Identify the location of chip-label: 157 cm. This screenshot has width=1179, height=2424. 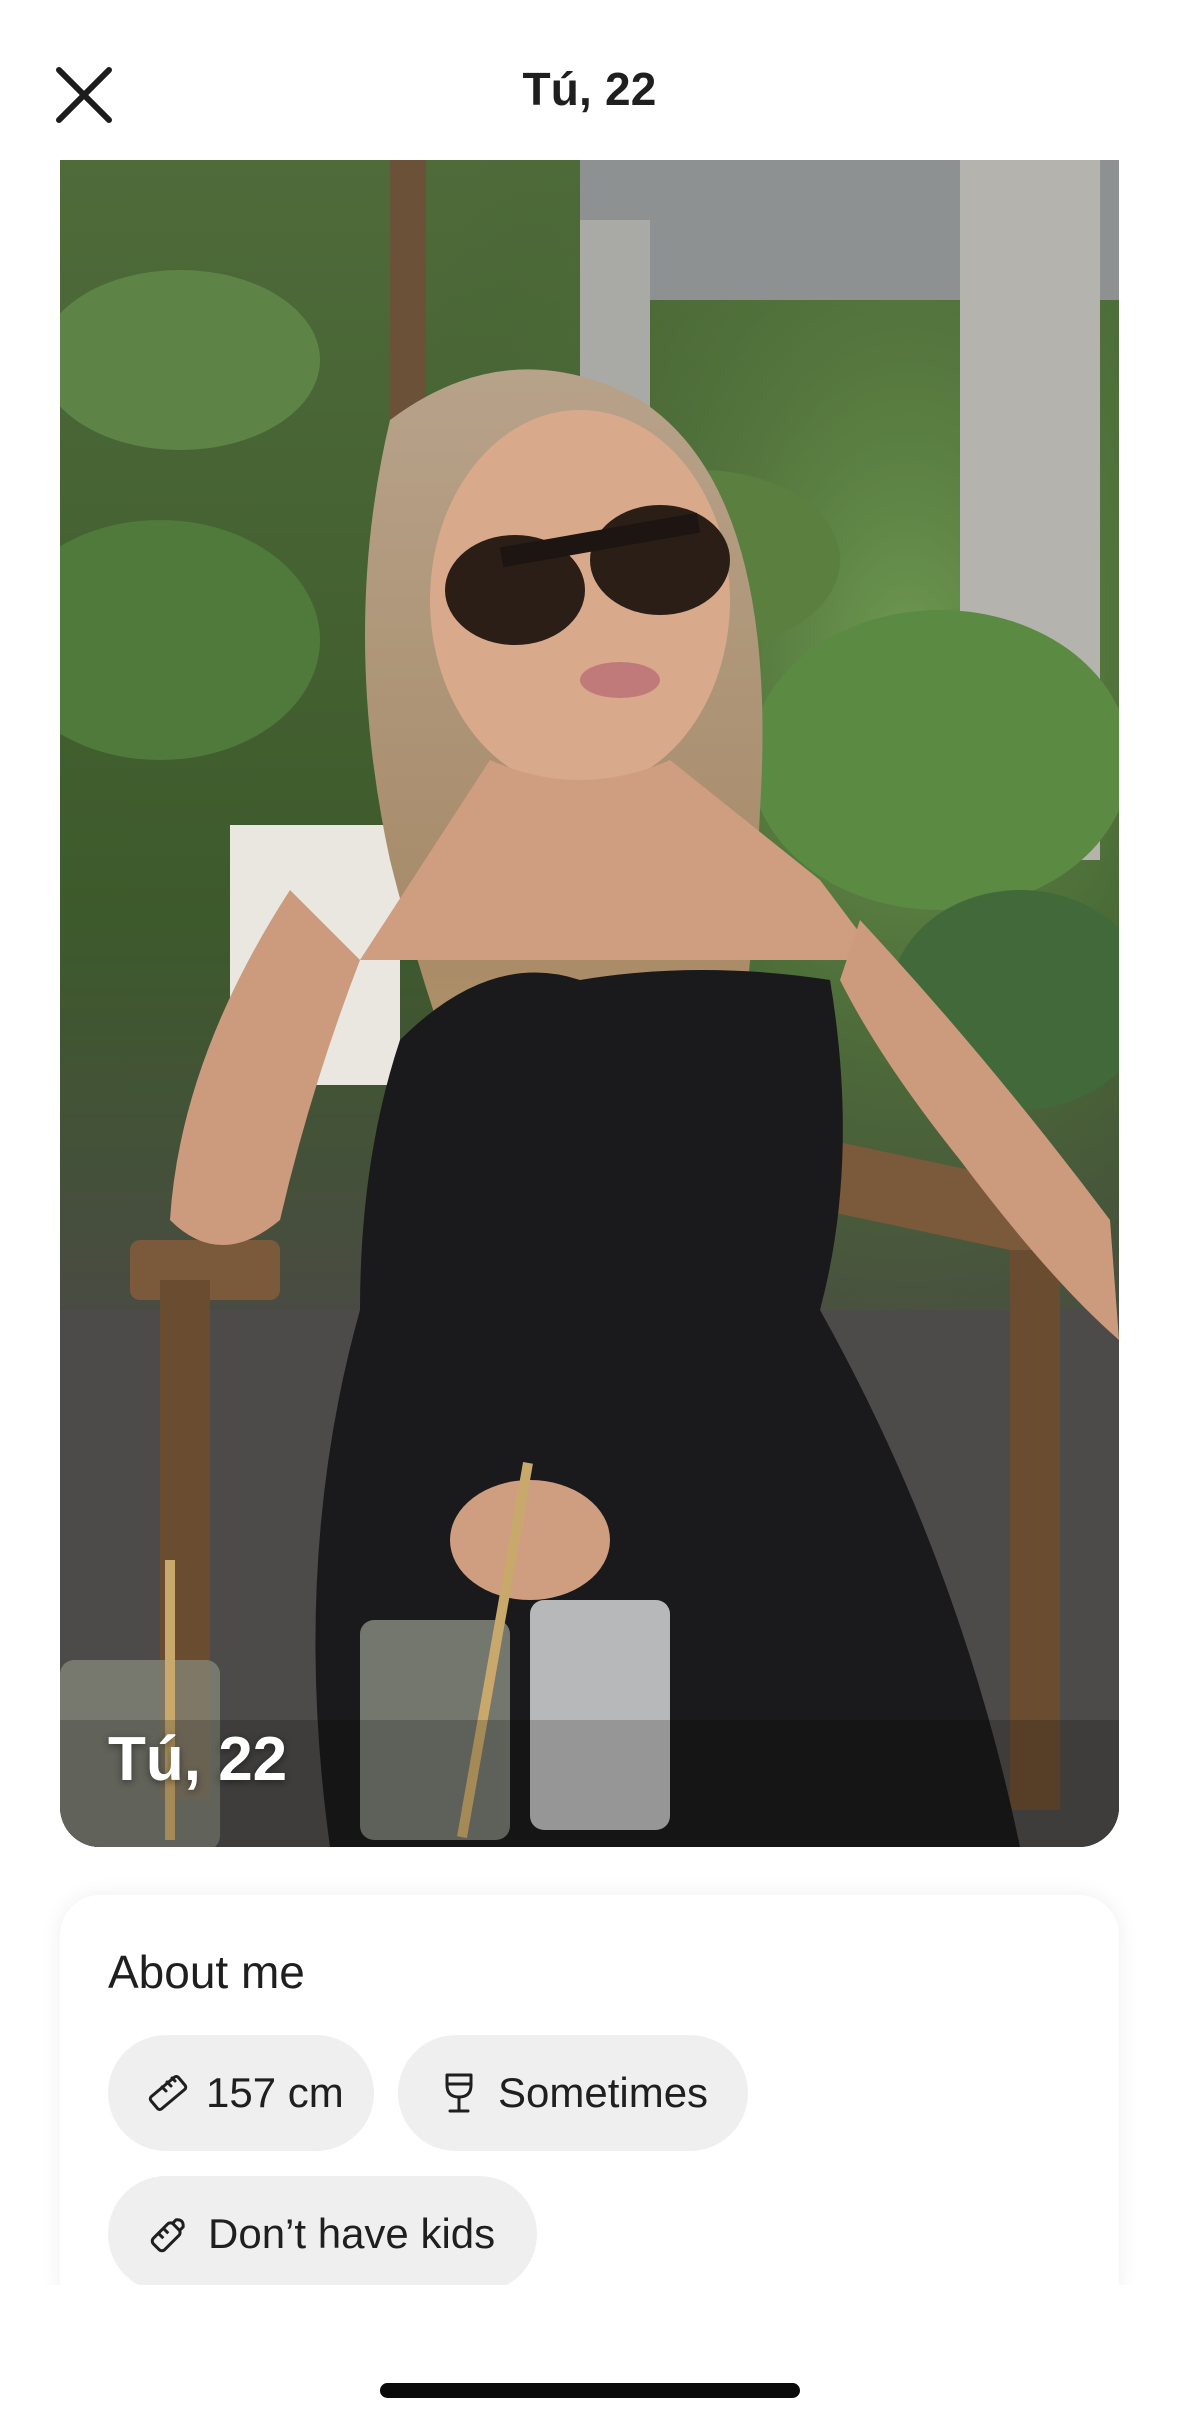
(275, 2092).